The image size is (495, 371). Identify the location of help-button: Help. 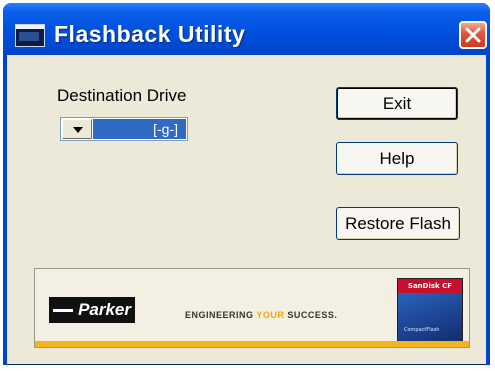
(397, 158).